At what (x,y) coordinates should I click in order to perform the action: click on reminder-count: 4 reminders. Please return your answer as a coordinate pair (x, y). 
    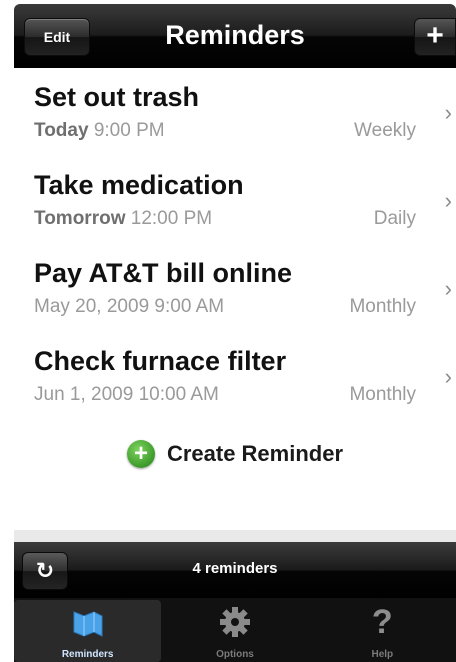
    Looking at the image, I should click on (235, 568).